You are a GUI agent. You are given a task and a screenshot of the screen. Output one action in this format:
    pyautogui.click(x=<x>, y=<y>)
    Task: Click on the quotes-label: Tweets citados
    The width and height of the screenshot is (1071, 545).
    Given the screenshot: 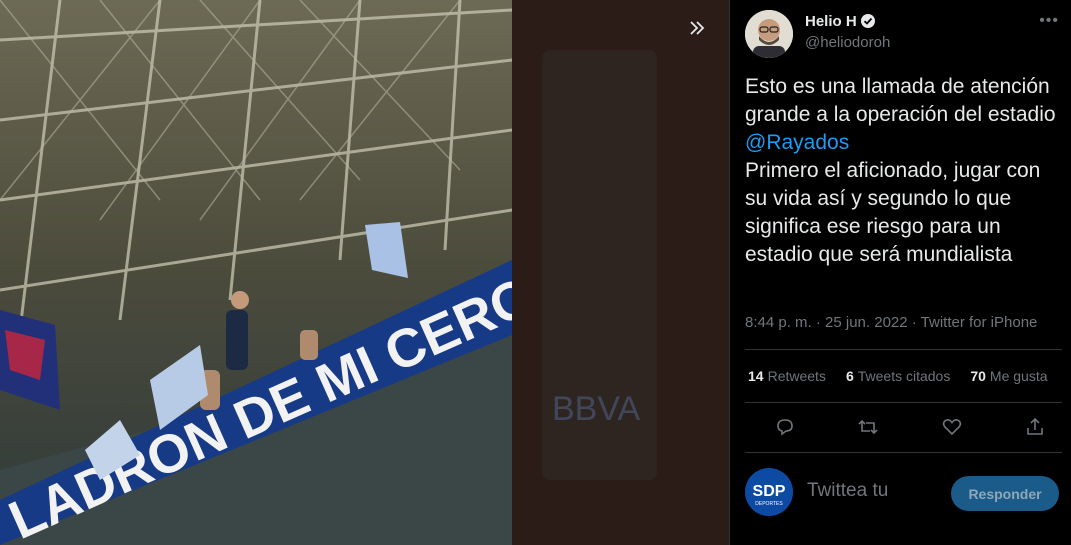 What is the action you would take?
    pyautogui.click(x=904, y=376)
    